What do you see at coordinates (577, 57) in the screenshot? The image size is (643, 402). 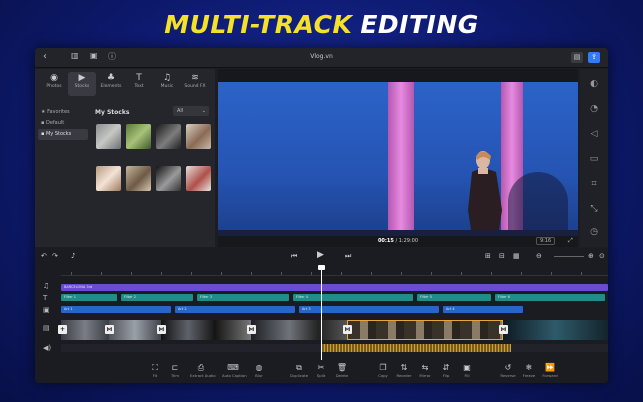 I see `save-icon: ▤` at bounding box center [577, 57].